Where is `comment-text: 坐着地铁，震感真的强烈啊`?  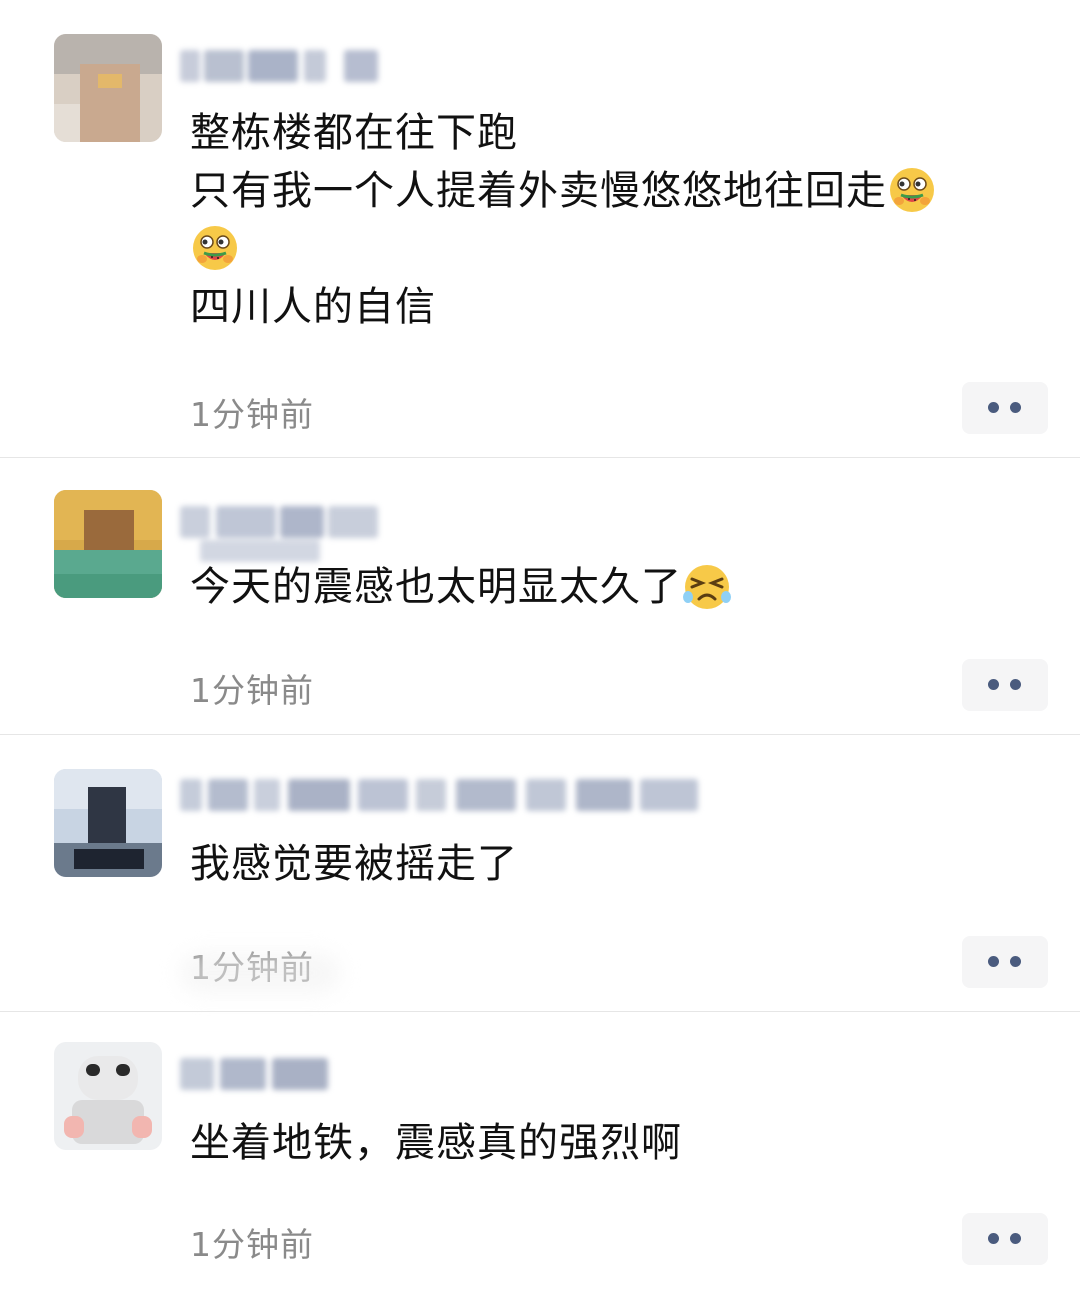
comment-text: 坐着地铁，震感真的强烈啊 is located at coordinates (436, 1143).